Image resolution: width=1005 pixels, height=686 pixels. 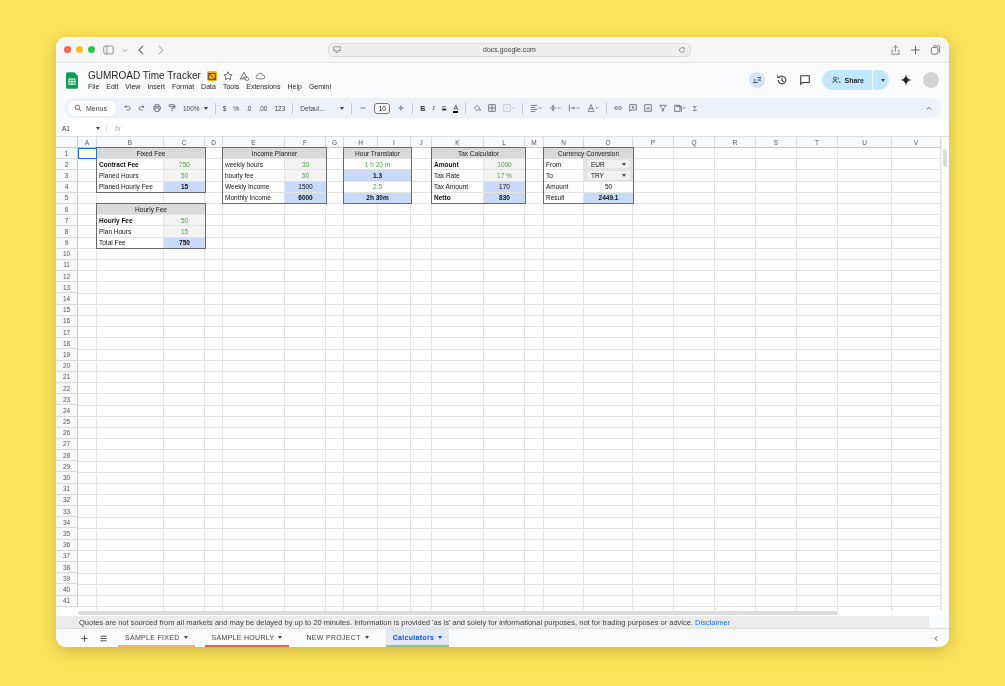 I want to click on filter-views-icon, so click(x=680, y=108).